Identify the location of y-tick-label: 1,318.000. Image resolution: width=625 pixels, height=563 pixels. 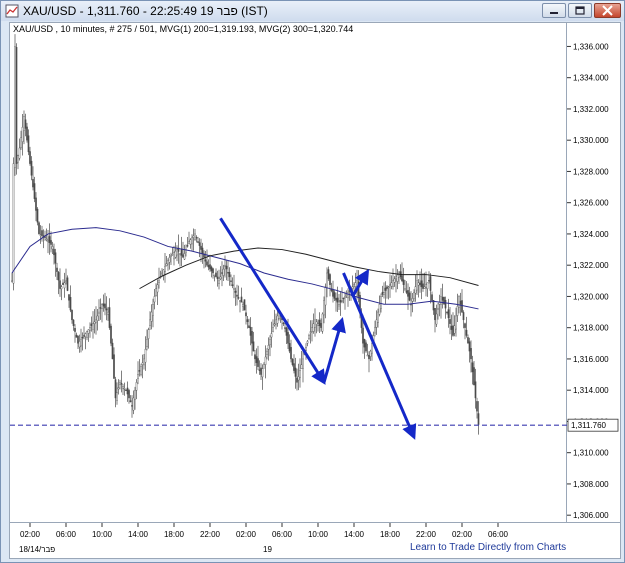
(591, 328).